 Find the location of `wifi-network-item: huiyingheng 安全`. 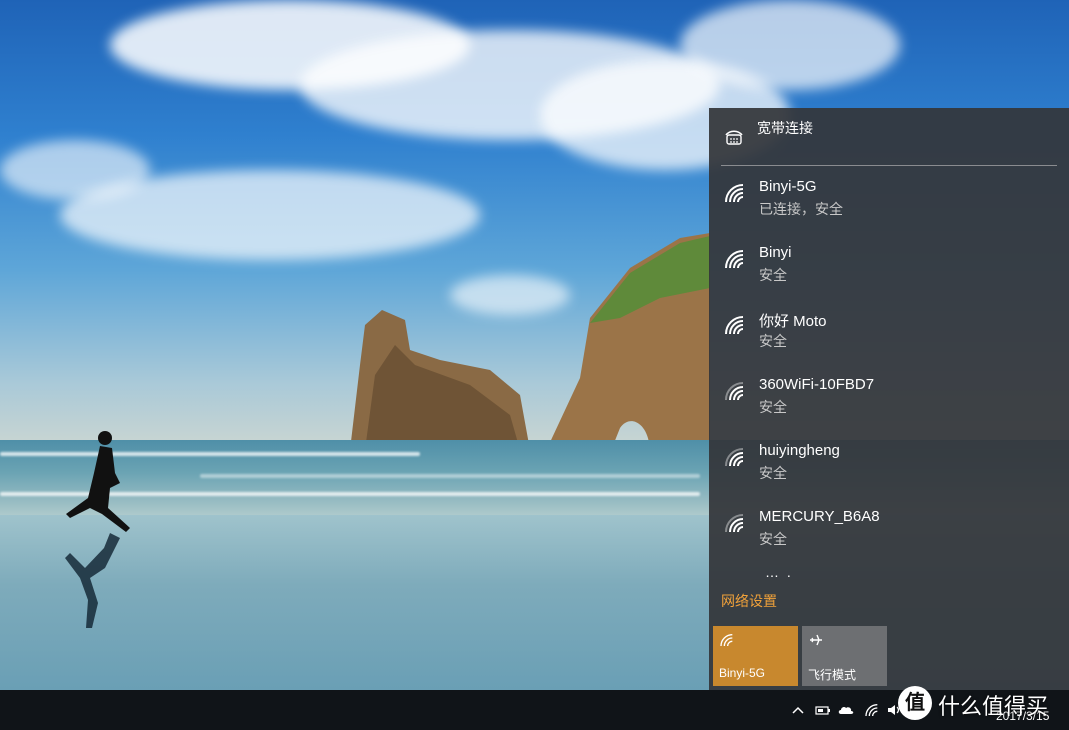

wifi-network-item: huiyingheng 安全 is located at coordinates (889, 467).